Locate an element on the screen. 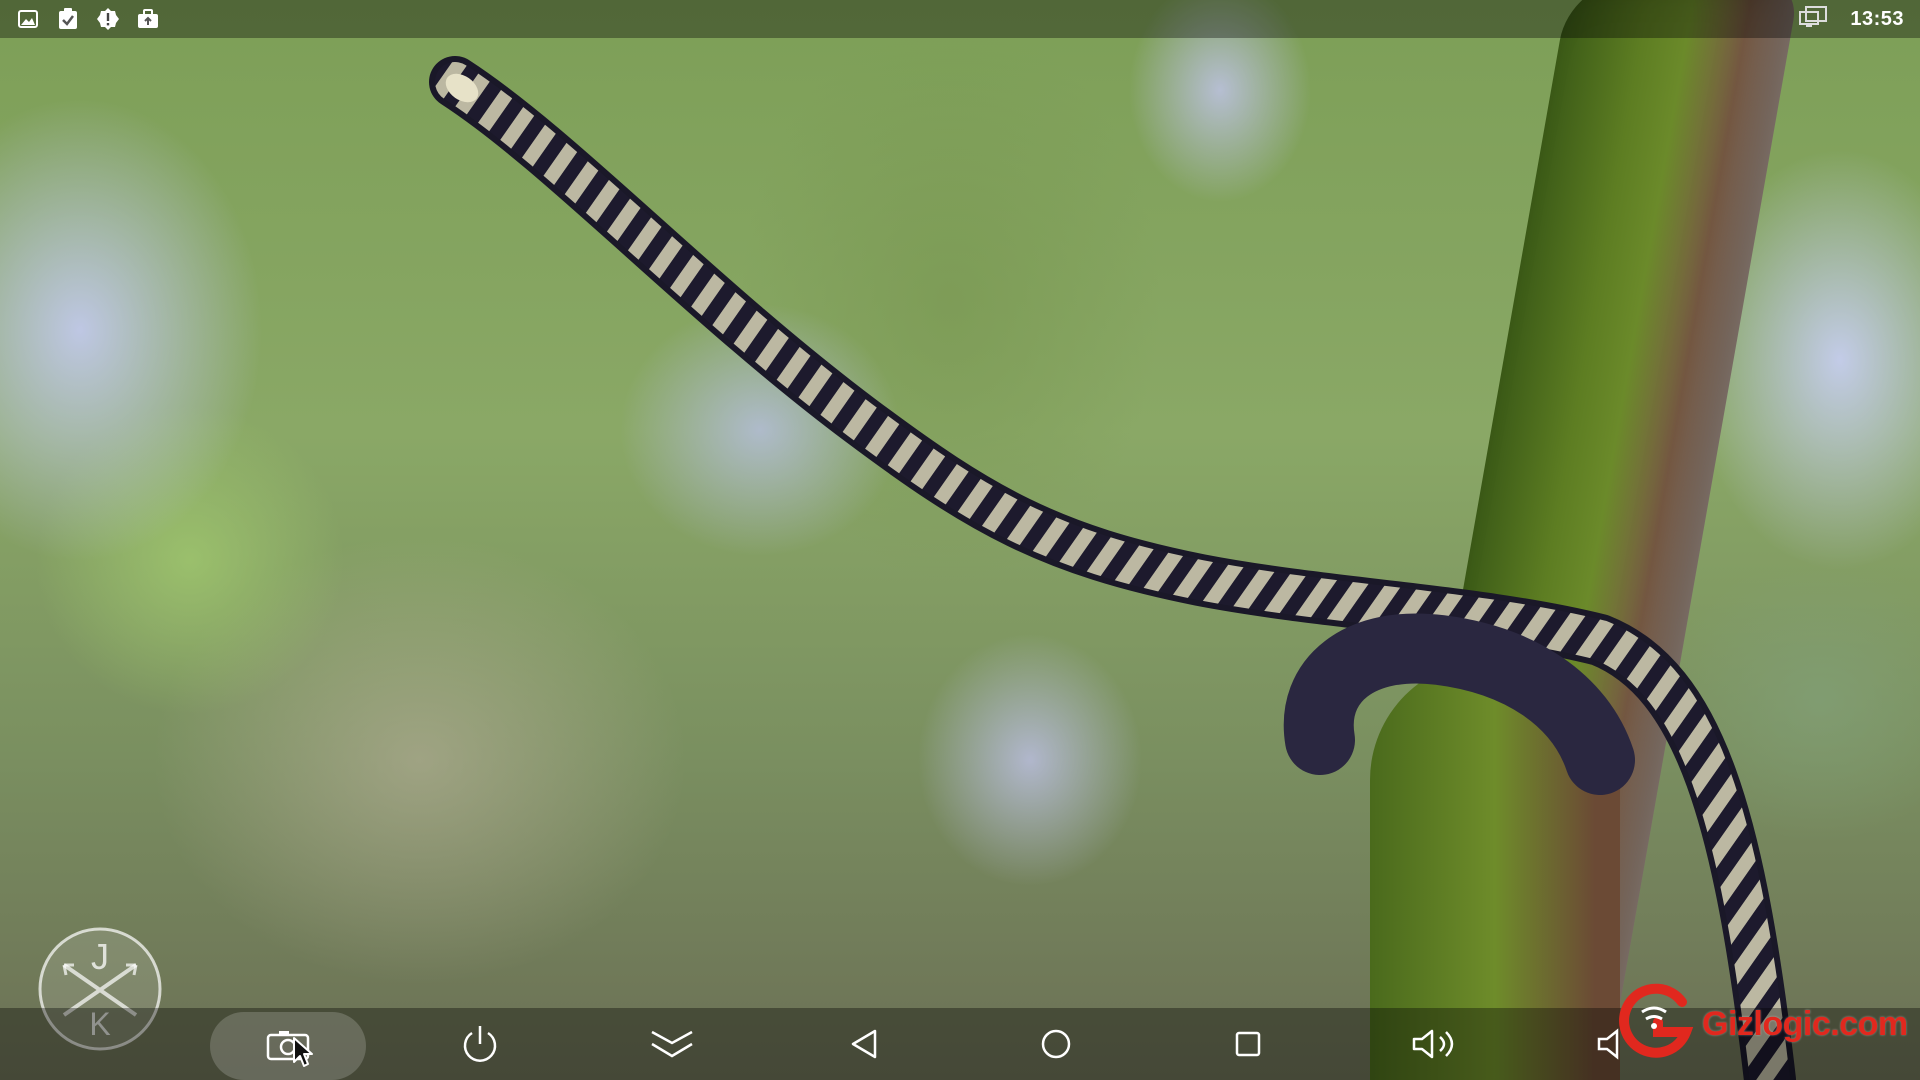 The height and width of the screenshot is (1080, 1920). notification-icons is located at coordinates (88, 19).